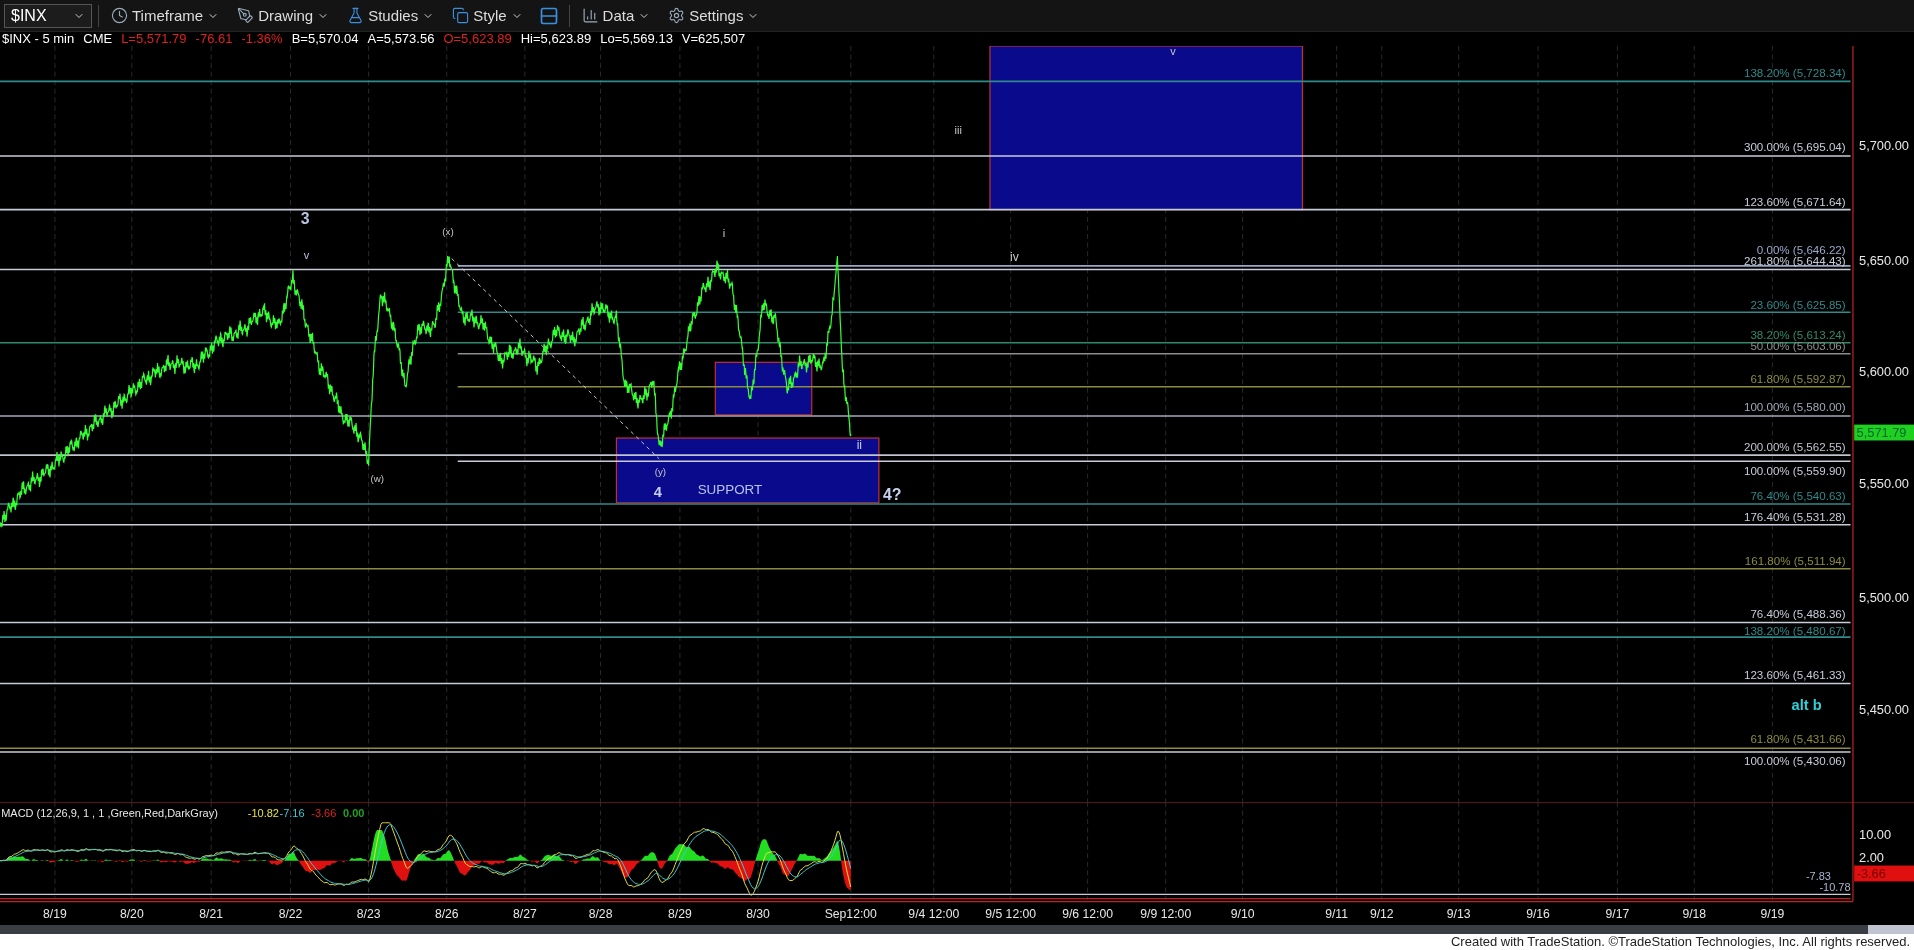 The height and width of the screenshot is (950, 1914). What do you see at coordinates (98, 39) in the screenshot?
I see `quote-value: CME` at bounding box center [98, 39].